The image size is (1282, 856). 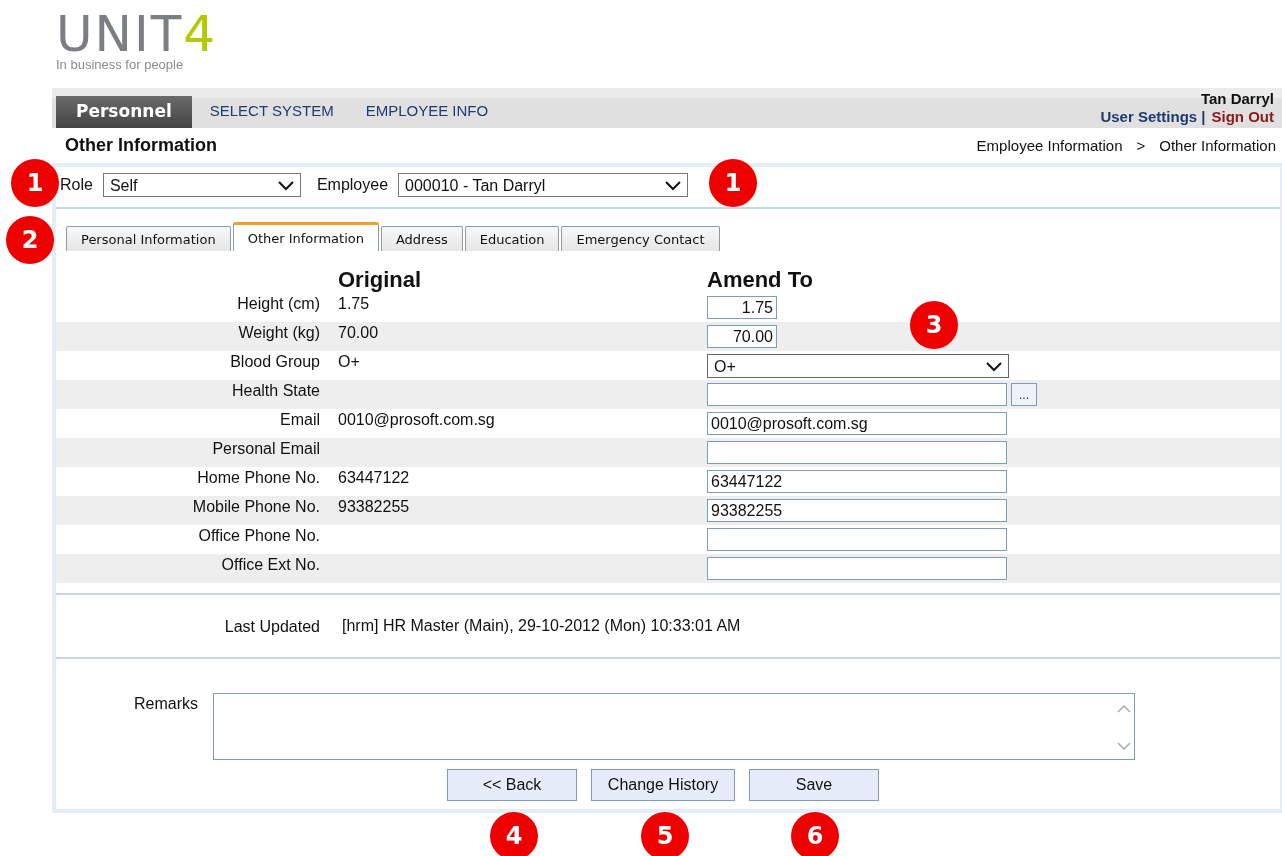 What do you see at coordinates (814, 785) in the screenshot?
I see `action-button: Save` at bounding box center [814, 785].